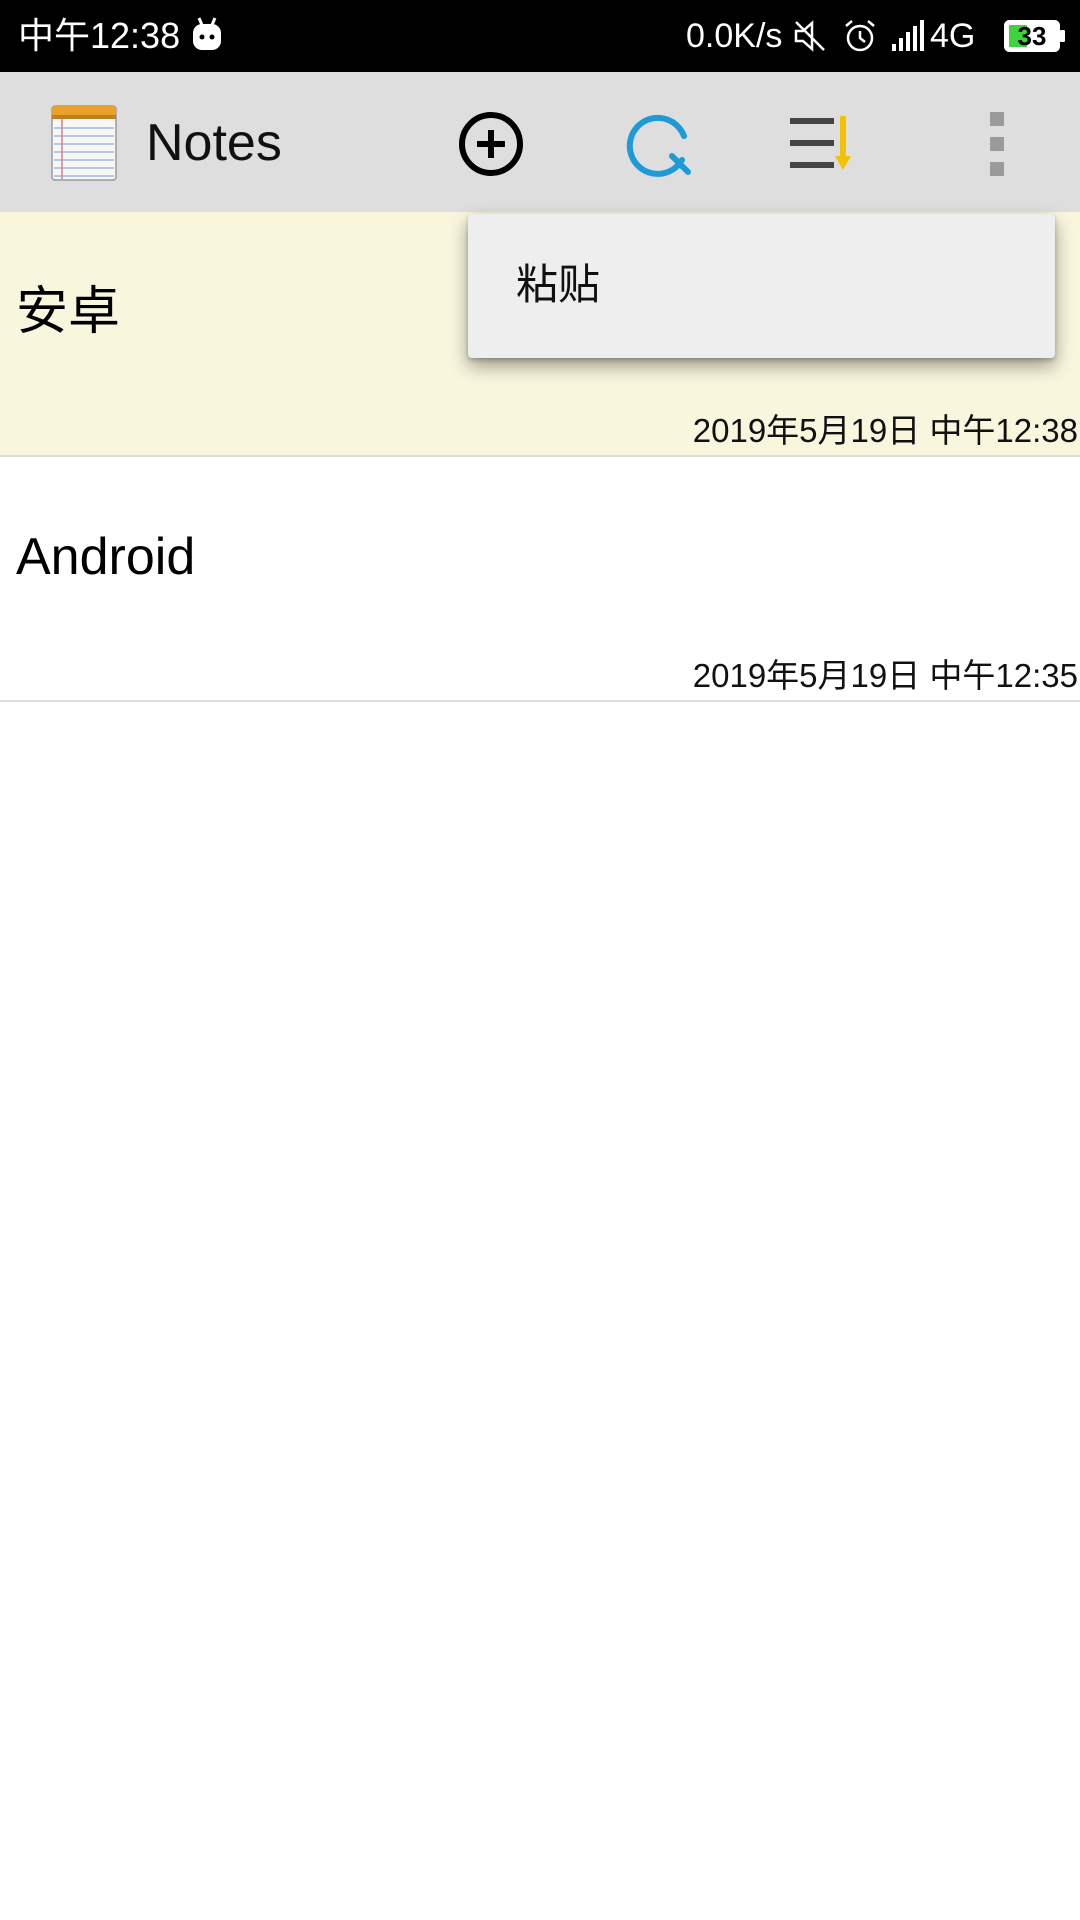  Describe the element at coordinates (860, 36) in the screenshot. I see `alarm-icon` at that location.